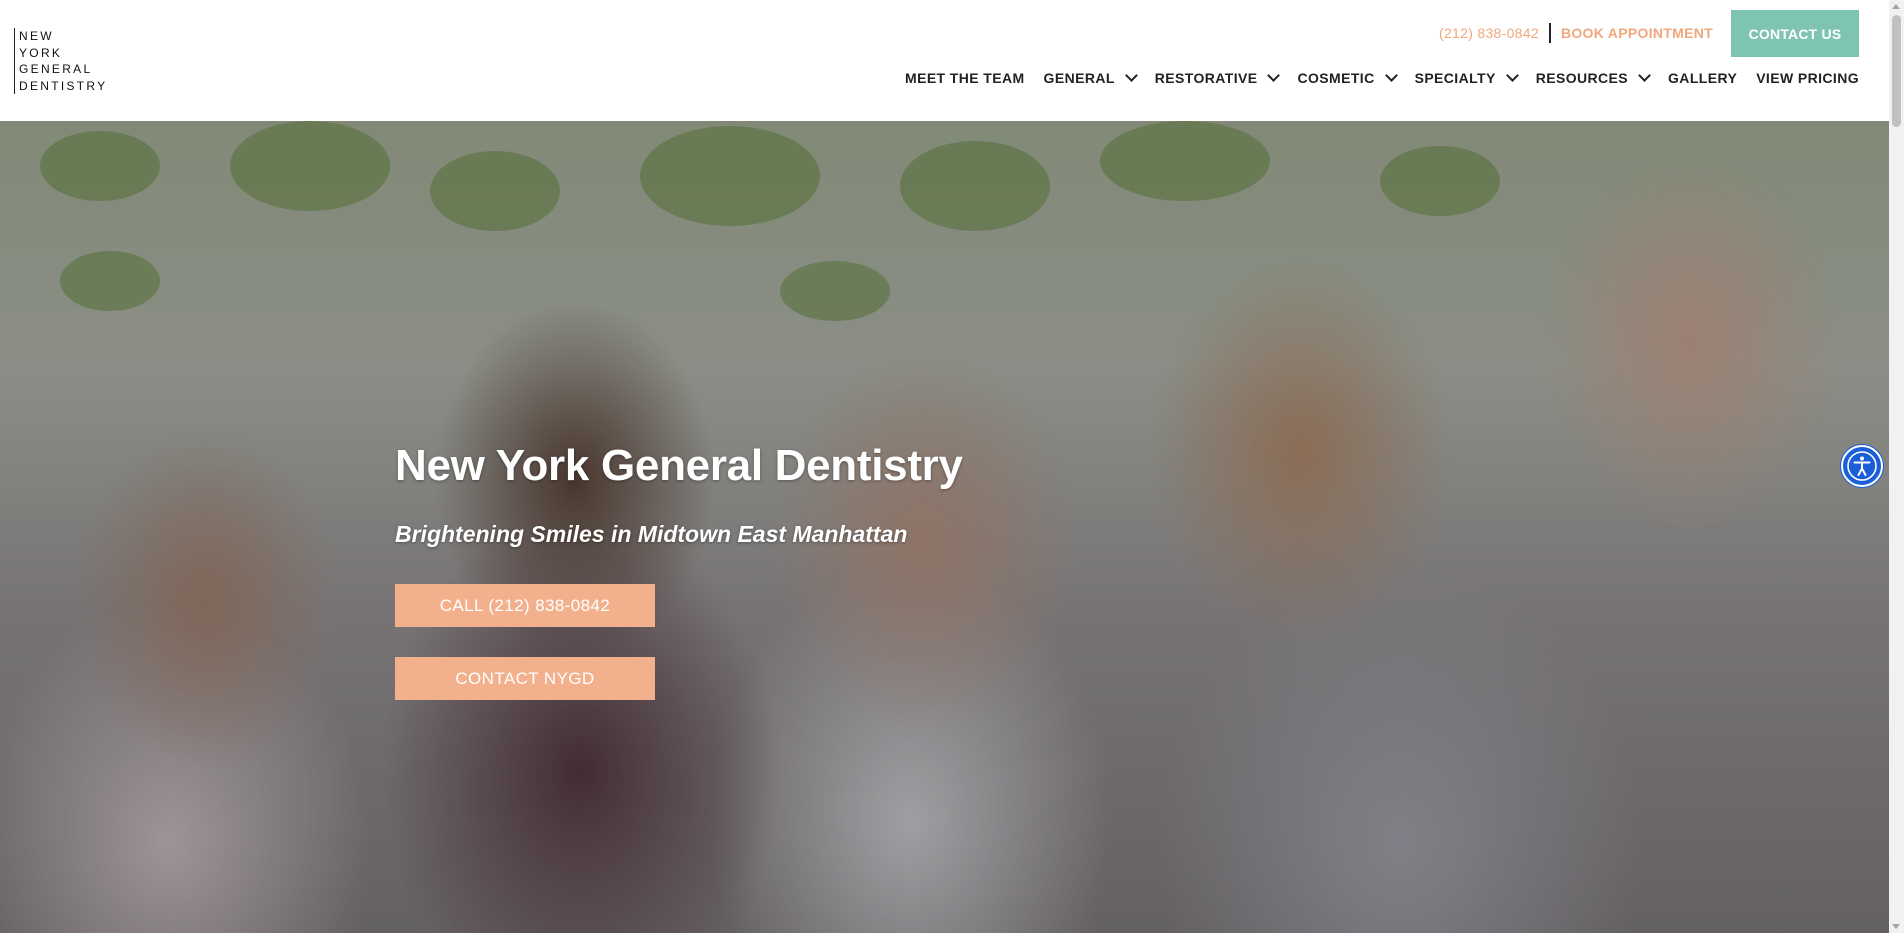  What do you see at coordinates (1896, 926) in the screenshot?
I see `scroll-down-arrow-icon` at bounding box center [1896, 926].